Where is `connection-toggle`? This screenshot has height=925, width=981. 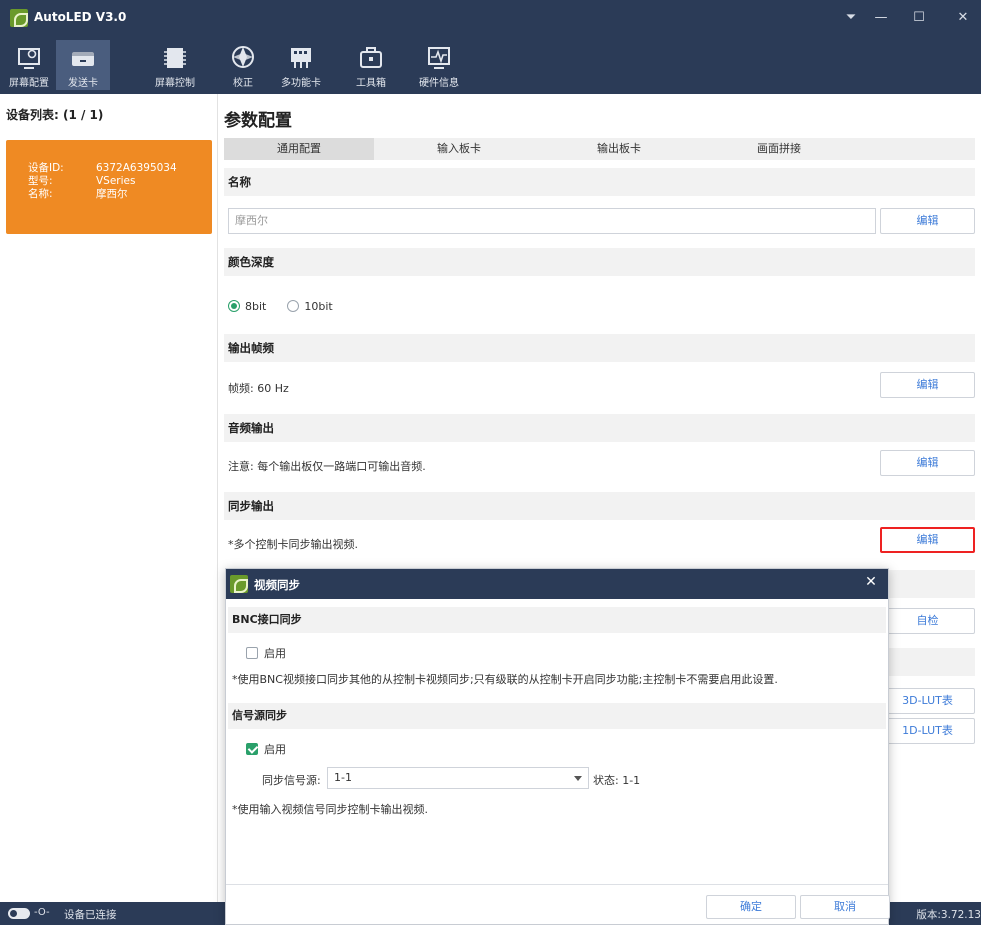
connection-toggle is located at coordinates (19, 913).